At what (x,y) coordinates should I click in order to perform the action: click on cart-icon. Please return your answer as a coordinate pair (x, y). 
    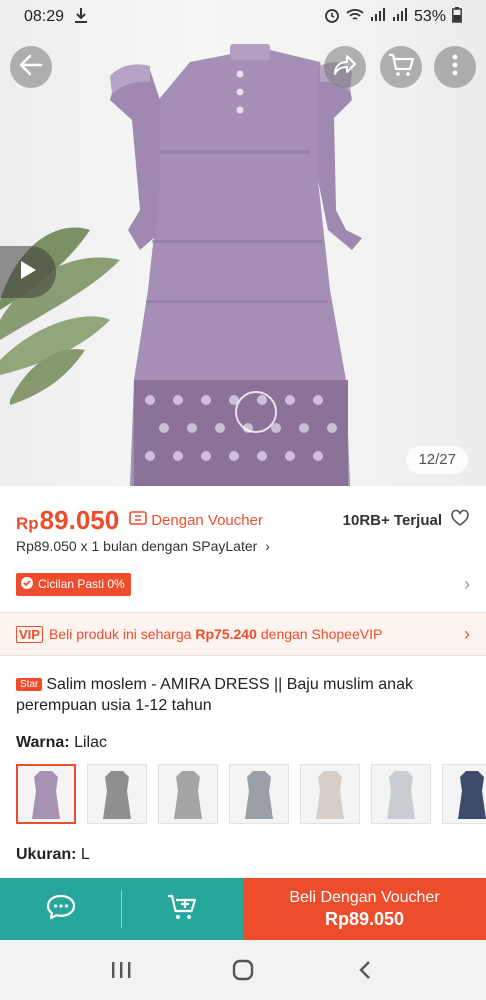
    Looking at the image, I should click on (401, 67).